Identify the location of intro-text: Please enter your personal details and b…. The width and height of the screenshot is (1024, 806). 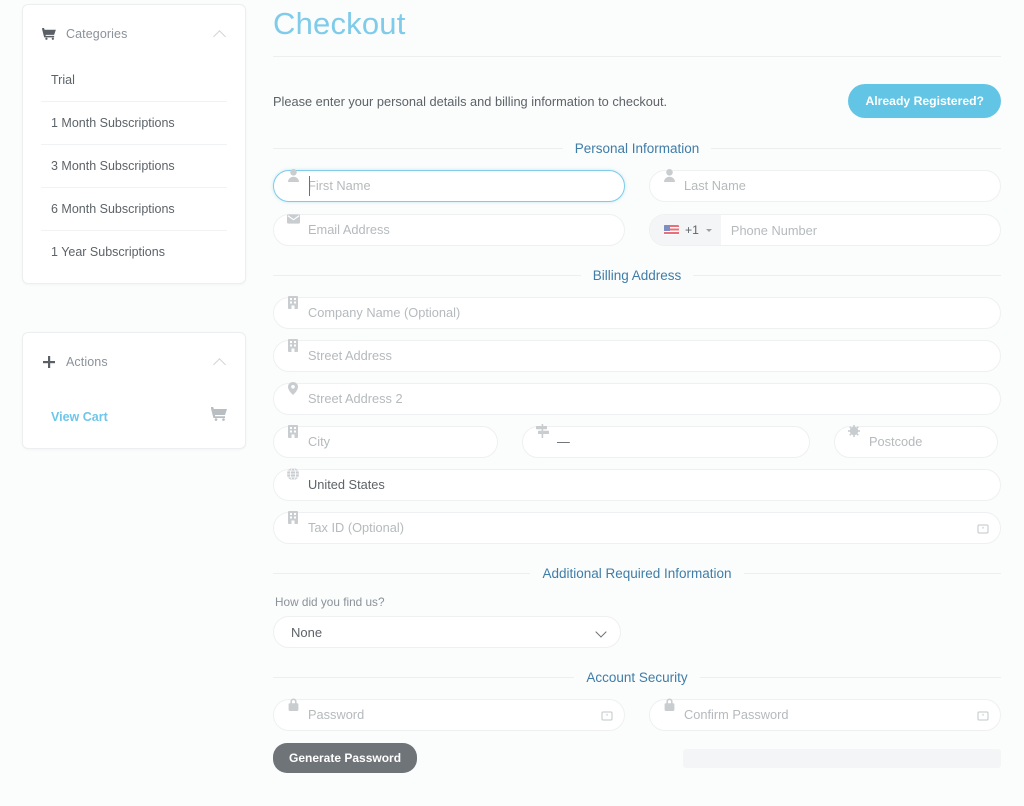
(470, 101).